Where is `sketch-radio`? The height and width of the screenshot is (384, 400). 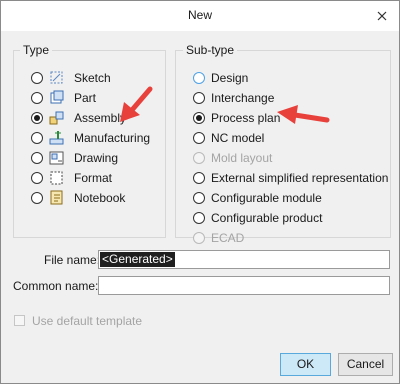
sketch-radio is located at coordinates (37, 78).